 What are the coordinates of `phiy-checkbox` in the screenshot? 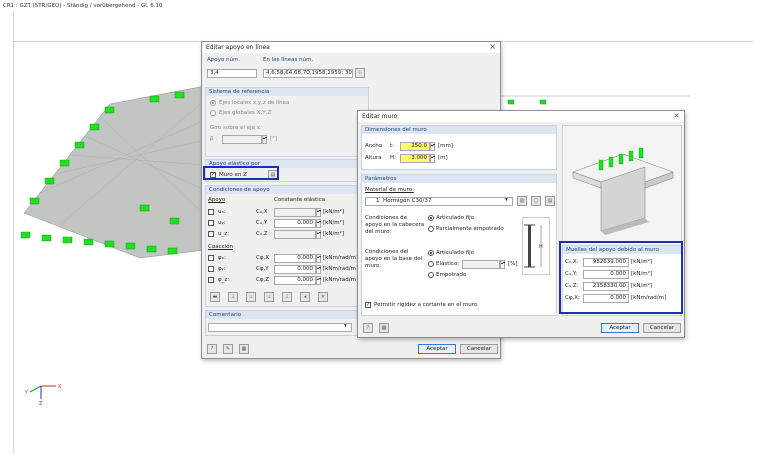 It's located at (211, 269).